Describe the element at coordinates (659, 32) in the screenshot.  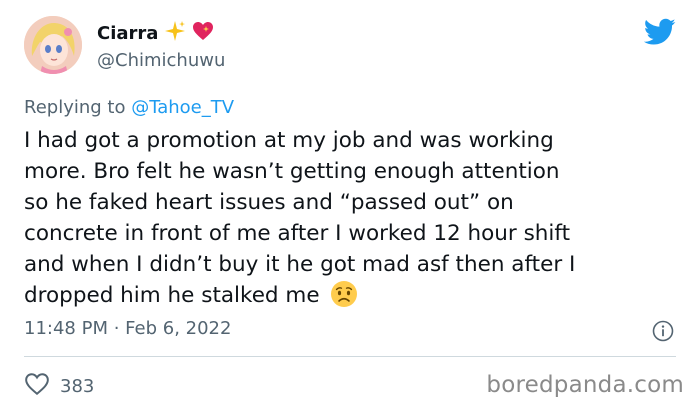
I see `twitter-bird-icon` at that location.